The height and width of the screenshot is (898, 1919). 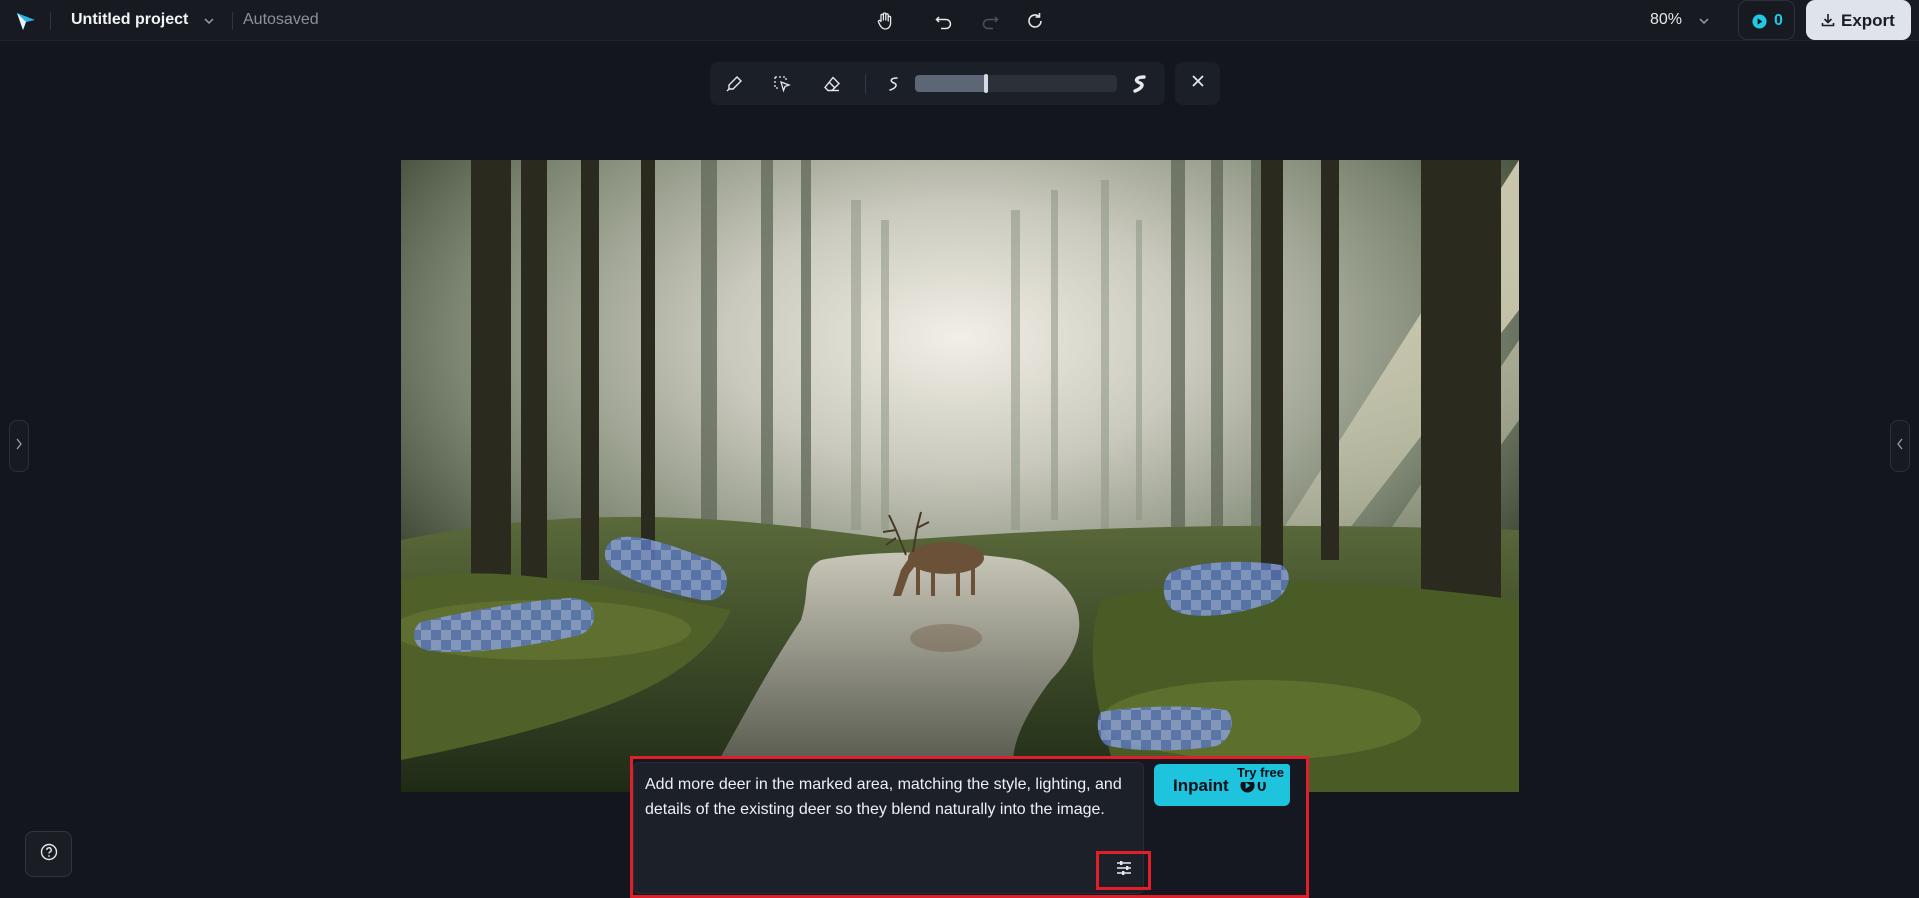 I want to click on try-free-badge: Try free, so click(x=1260, y=773).